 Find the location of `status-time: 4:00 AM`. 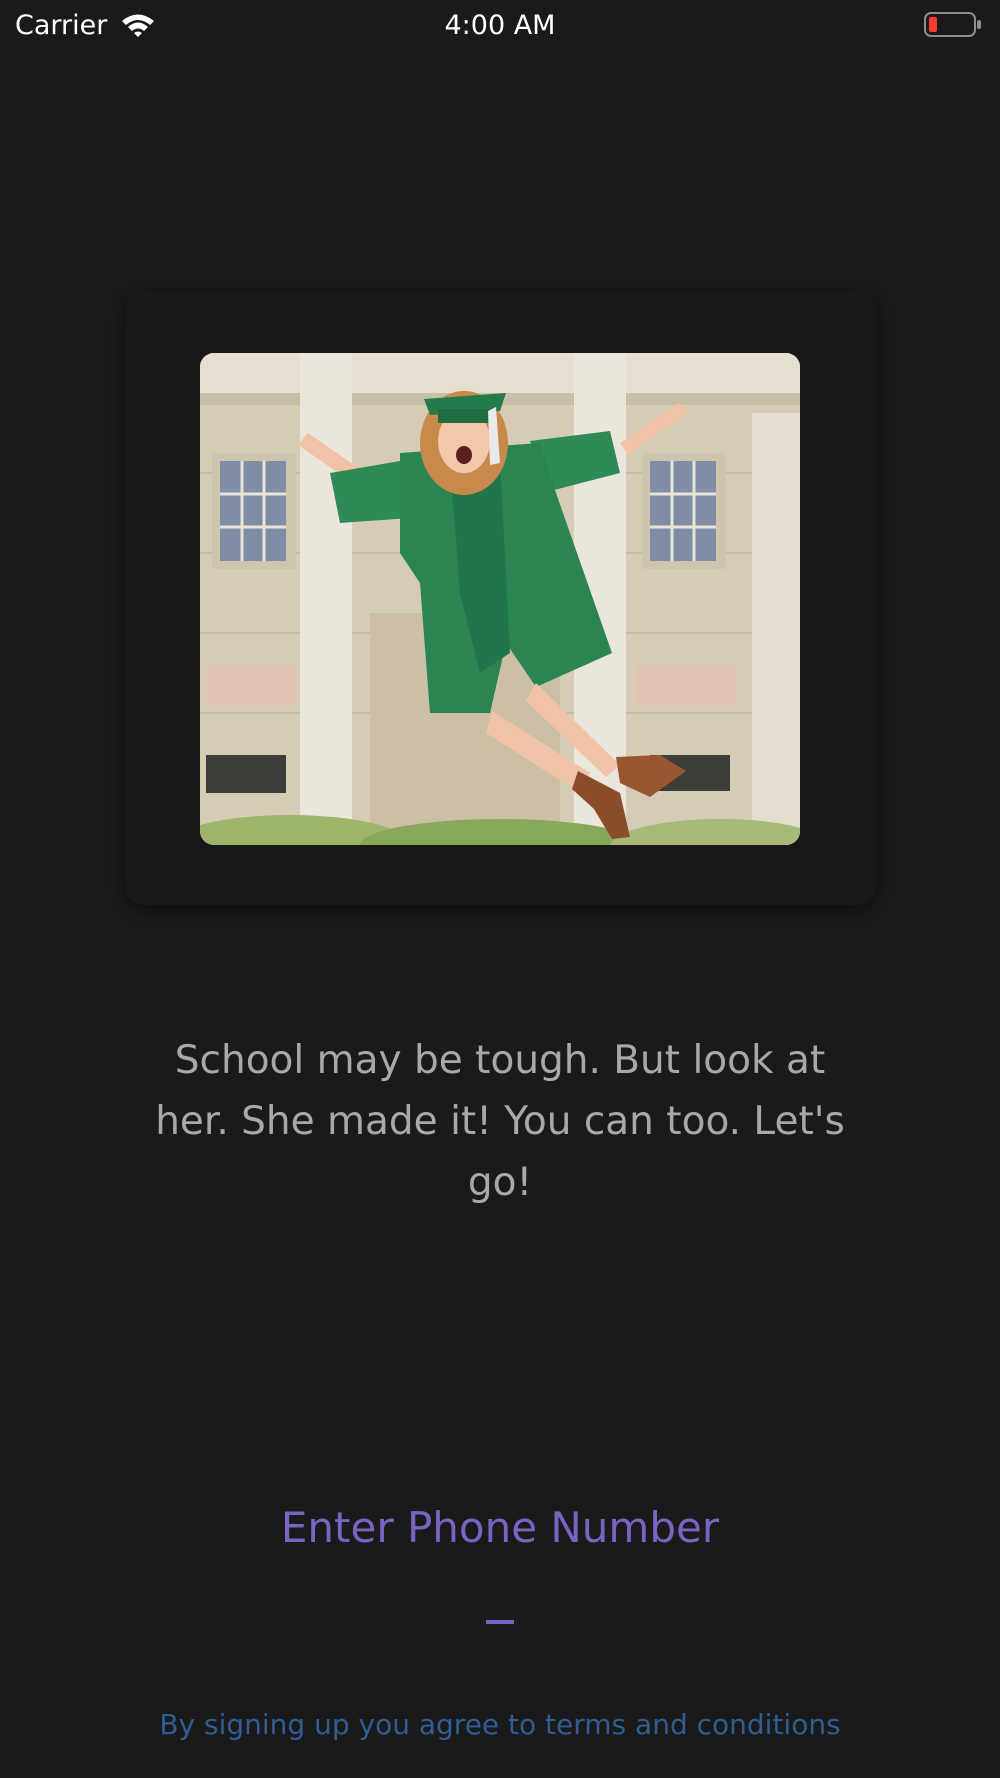

status-time: 4:00 AM is located at coordinates (500, 25).